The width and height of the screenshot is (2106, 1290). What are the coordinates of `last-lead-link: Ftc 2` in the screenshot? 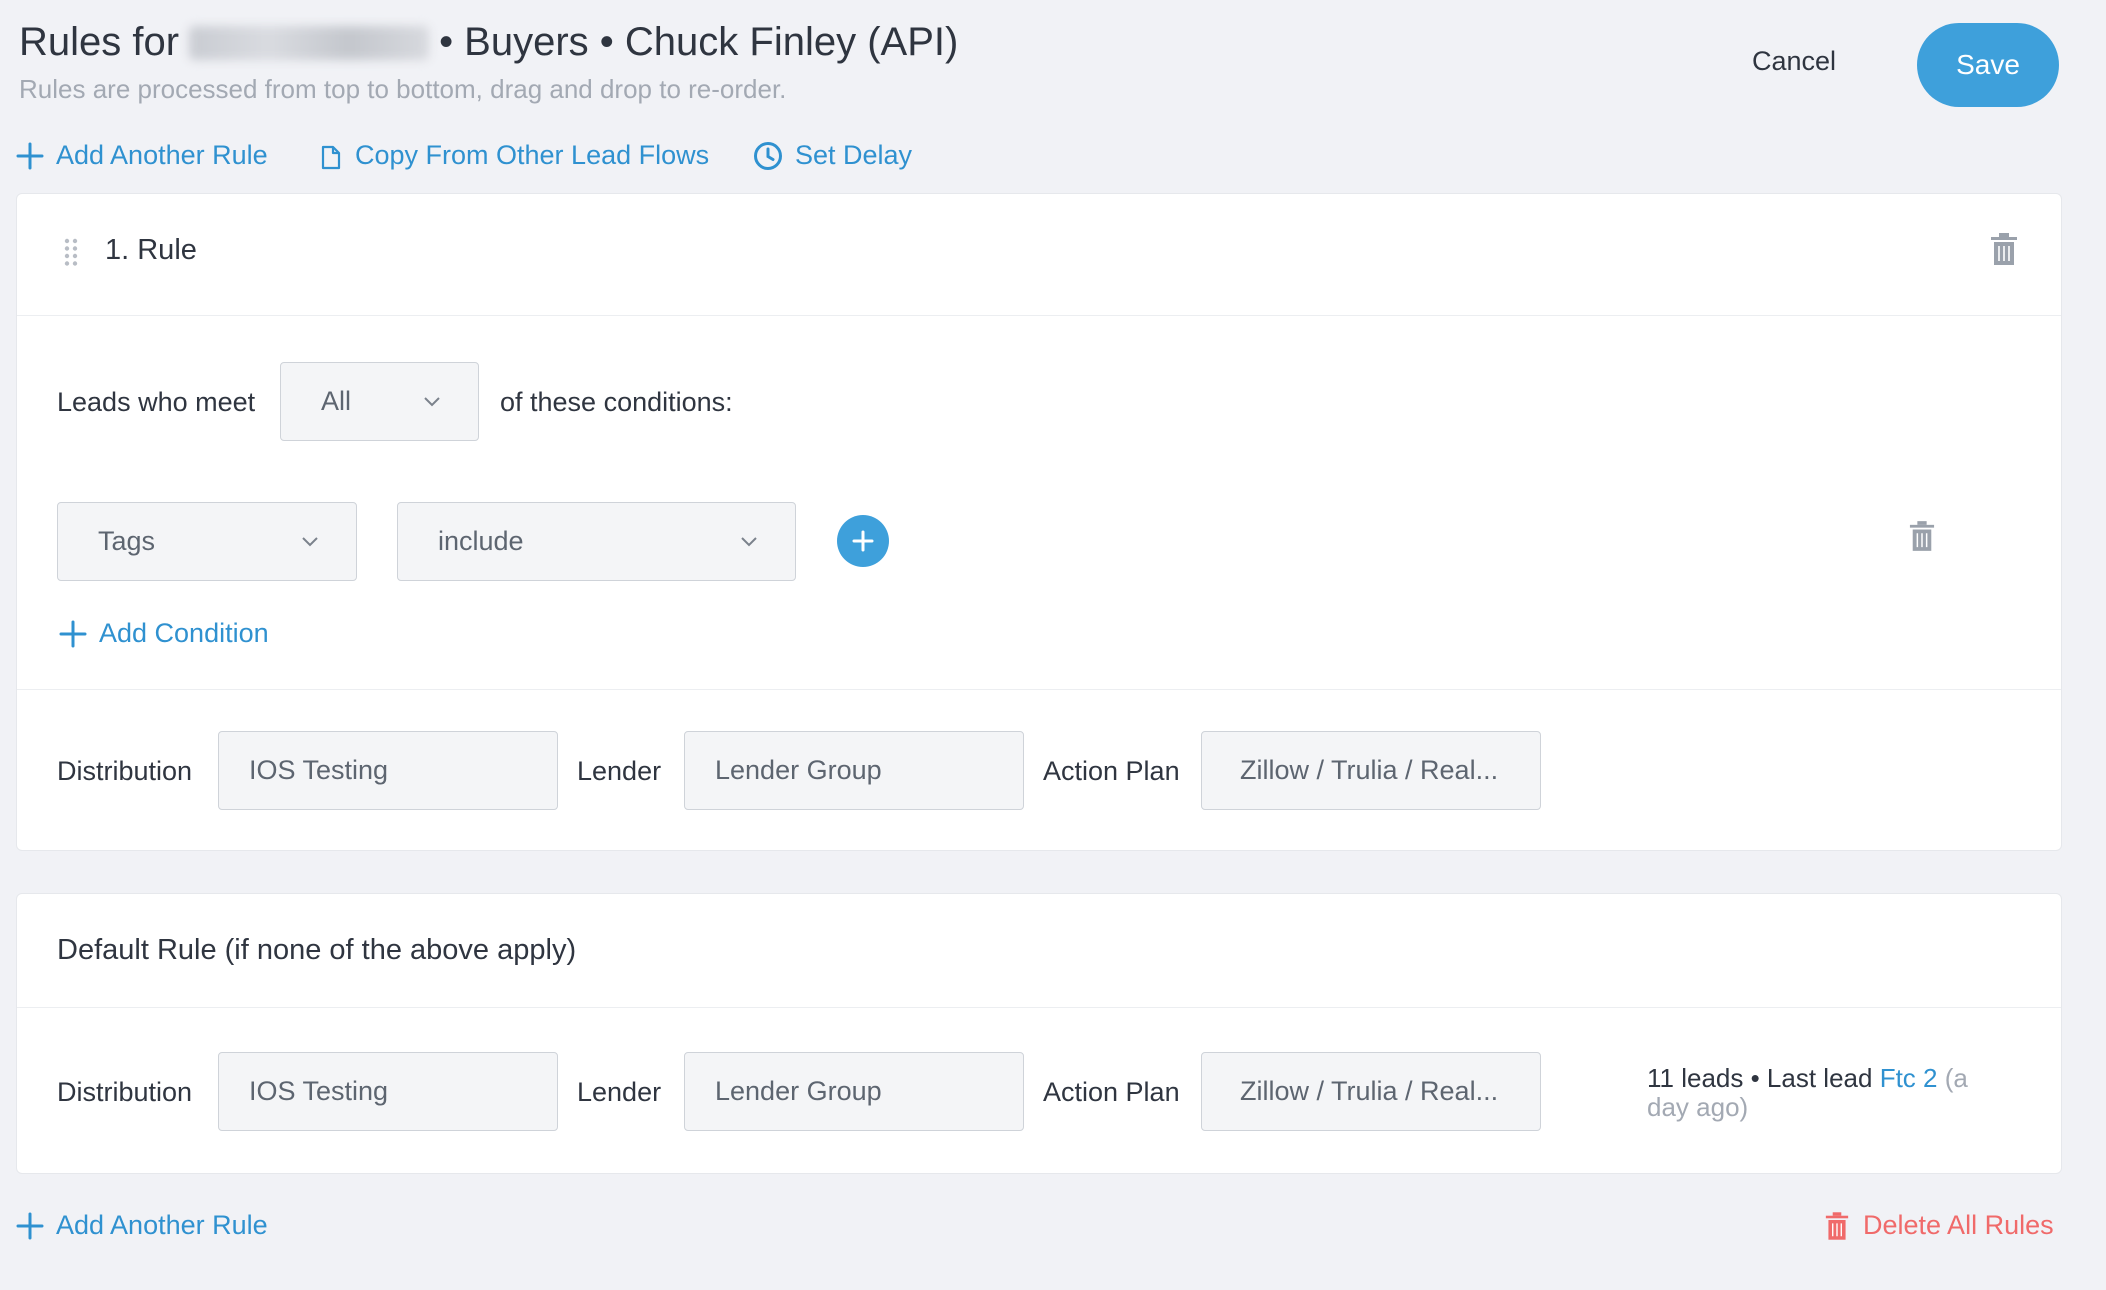 It's located at (1909, 1078).